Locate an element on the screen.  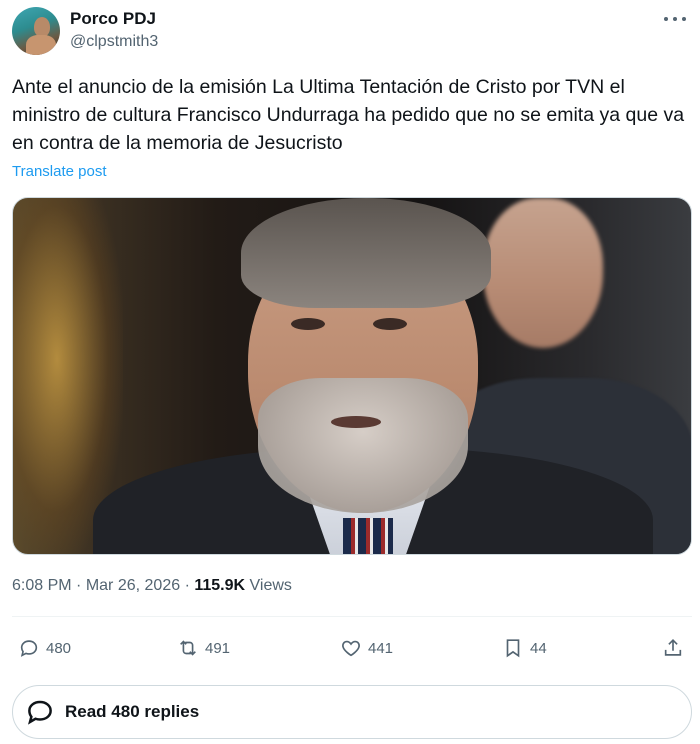
reply-icon is located at coordinates (29, 648).